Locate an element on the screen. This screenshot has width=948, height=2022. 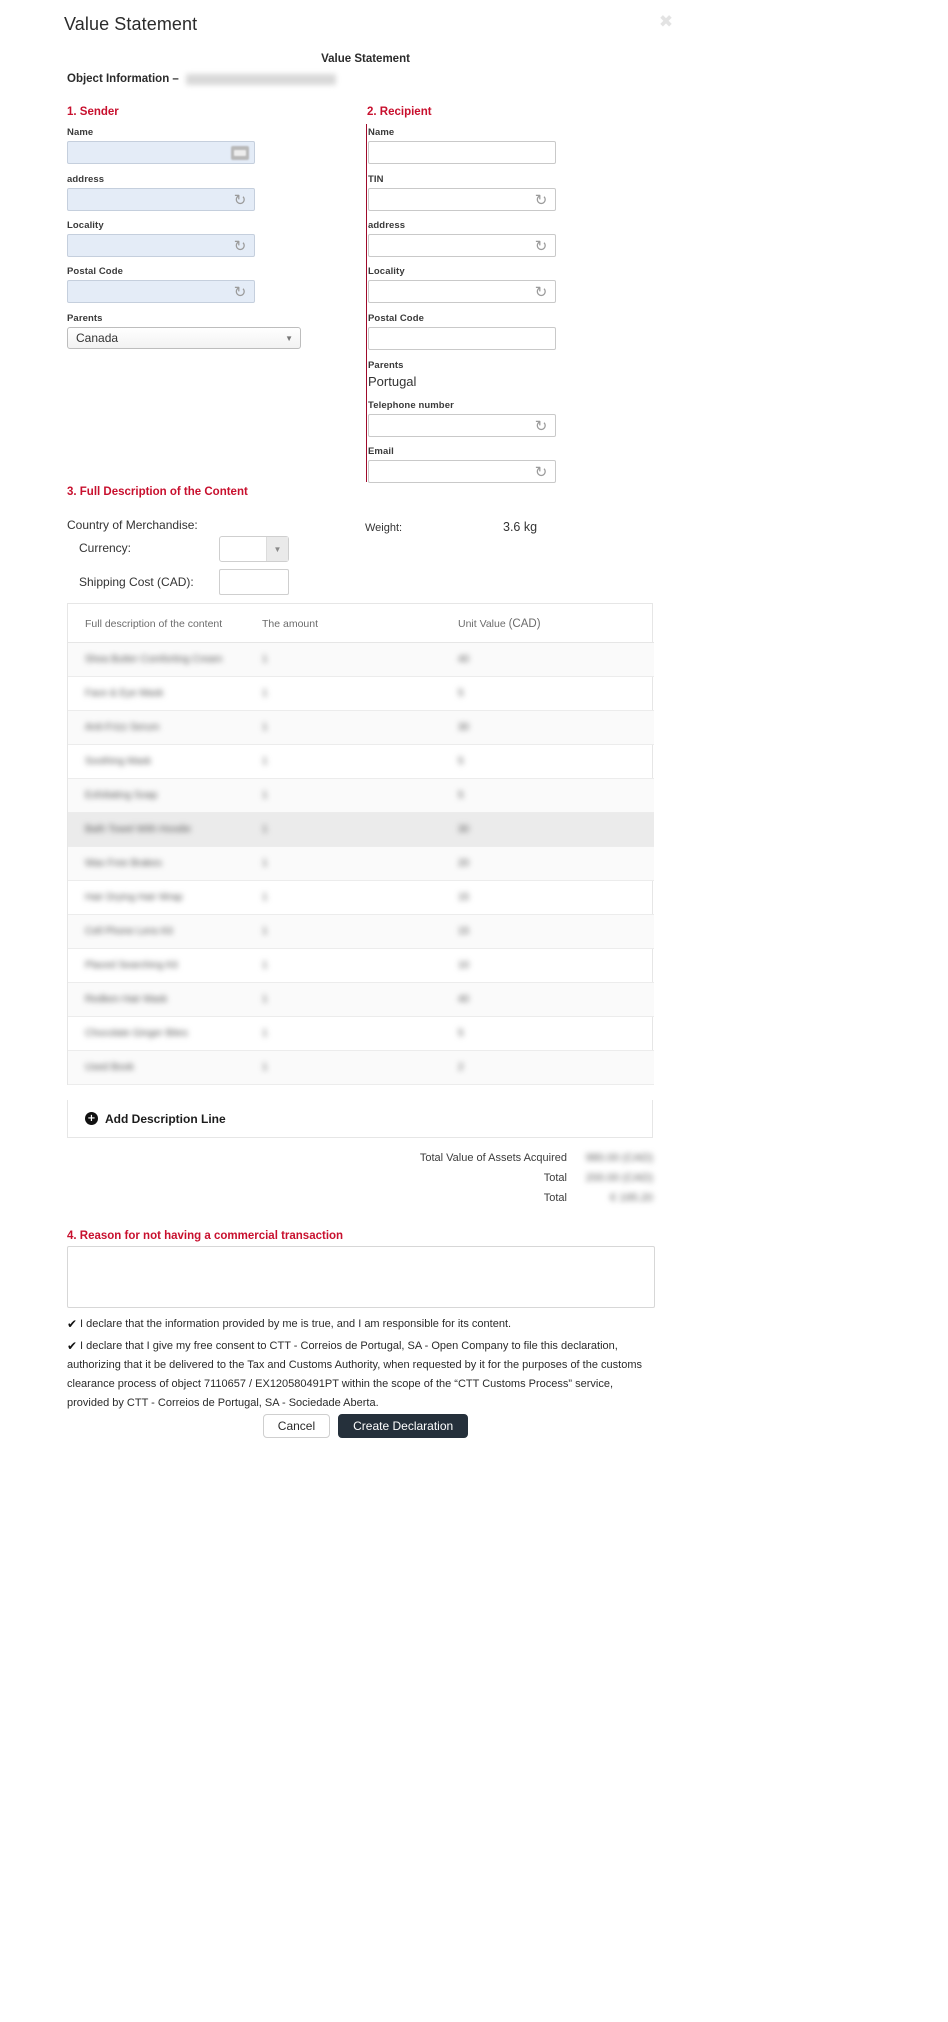
recipient-locality-field: Locality ↻ is located at coordinates (462, 284).